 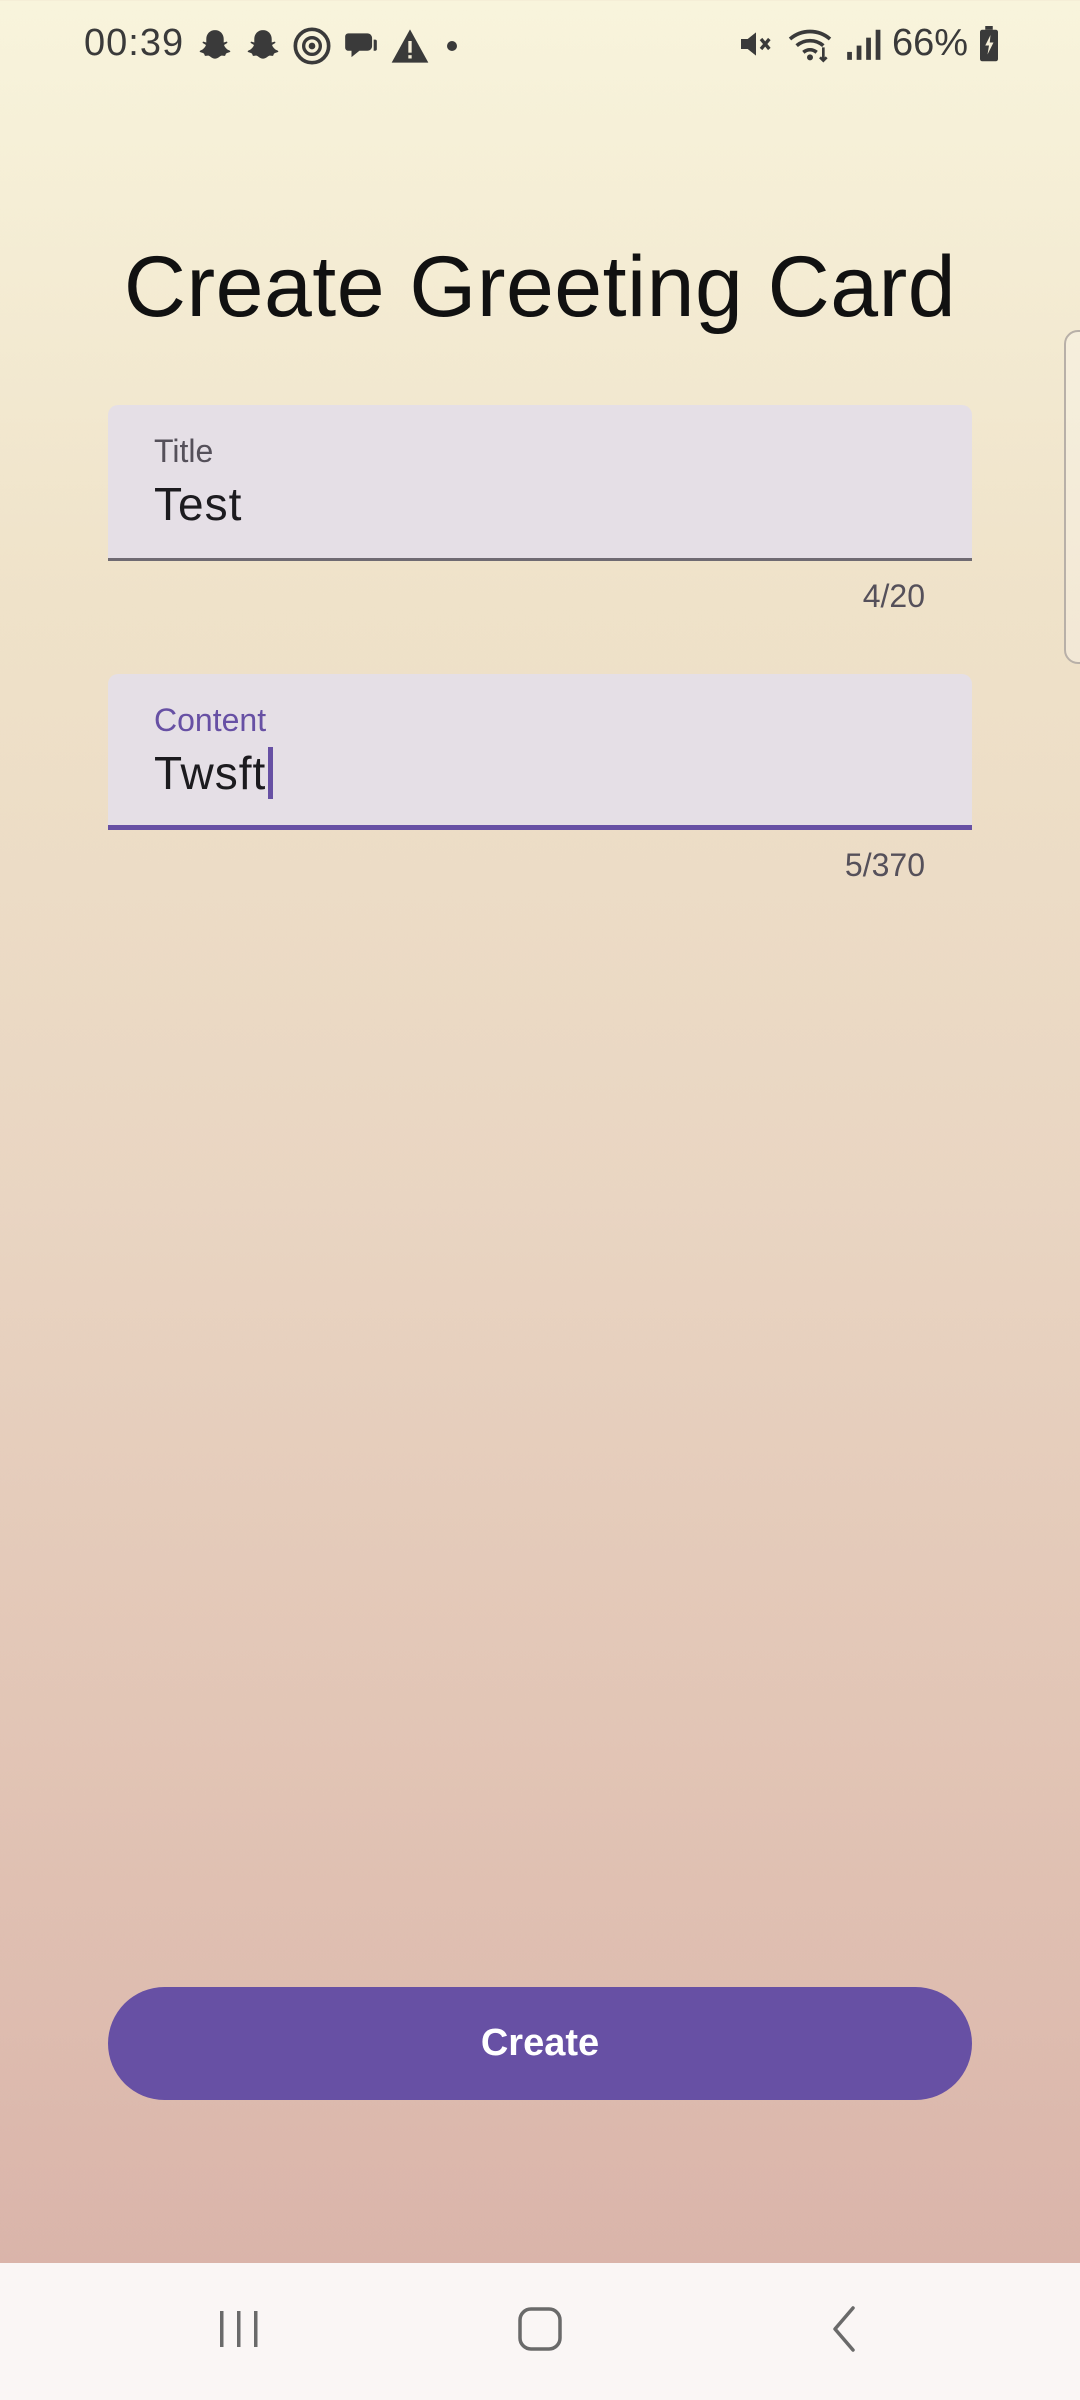 What do you see at coordinates (1072, 497) in the screenshot?
I see `edge-panel-handle` at bounding box center [1072, 497].